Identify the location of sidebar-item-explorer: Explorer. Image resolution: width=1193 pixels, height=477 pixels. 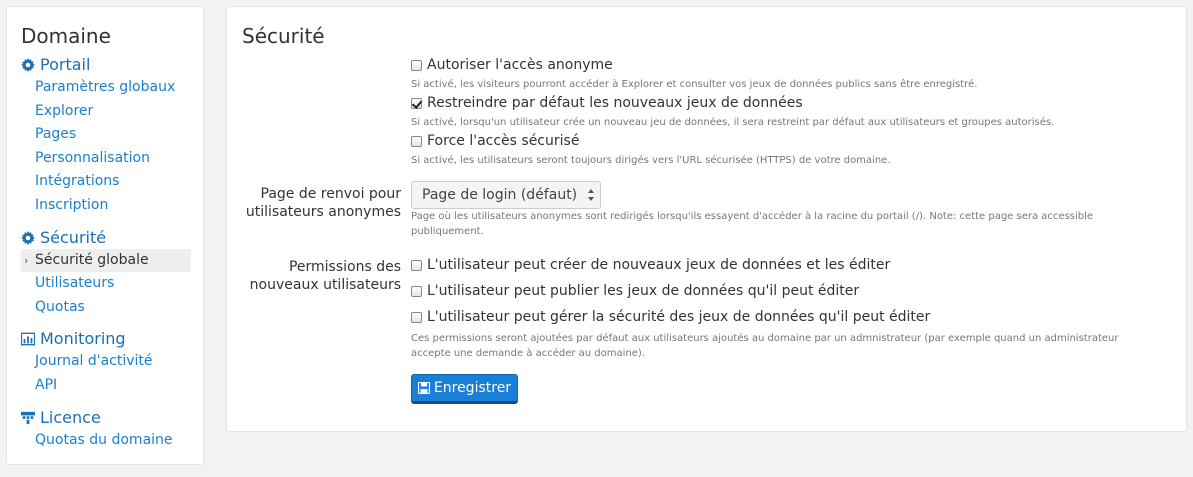
(106, 111).